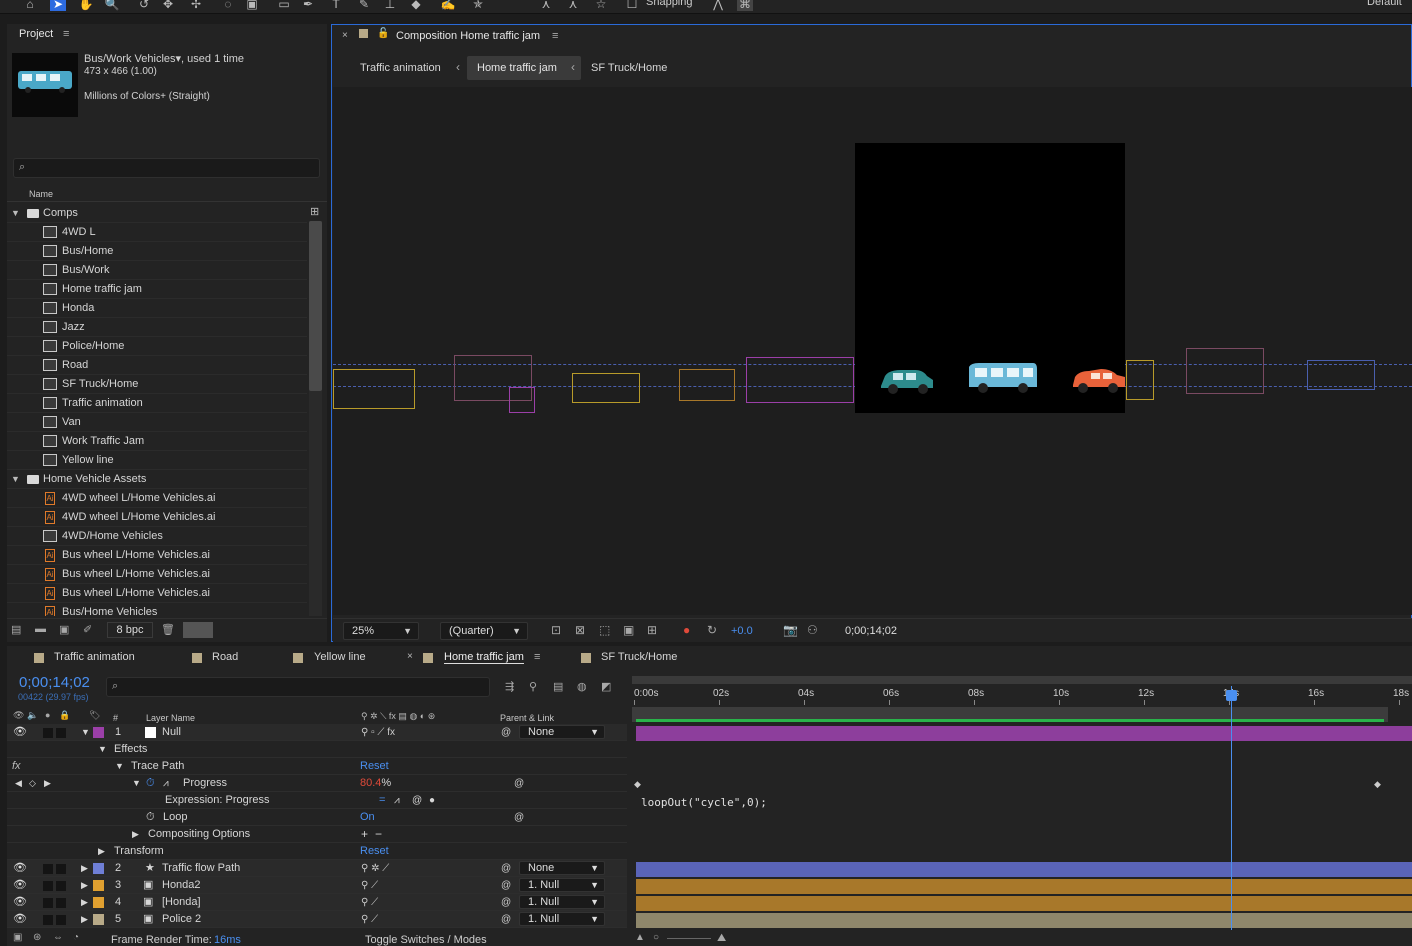 This screenshot has width=1412, height=946. Describe the element at coordinates (252, 5) in the screenshot. I see `shape-tool-icon: ▣` at that location.